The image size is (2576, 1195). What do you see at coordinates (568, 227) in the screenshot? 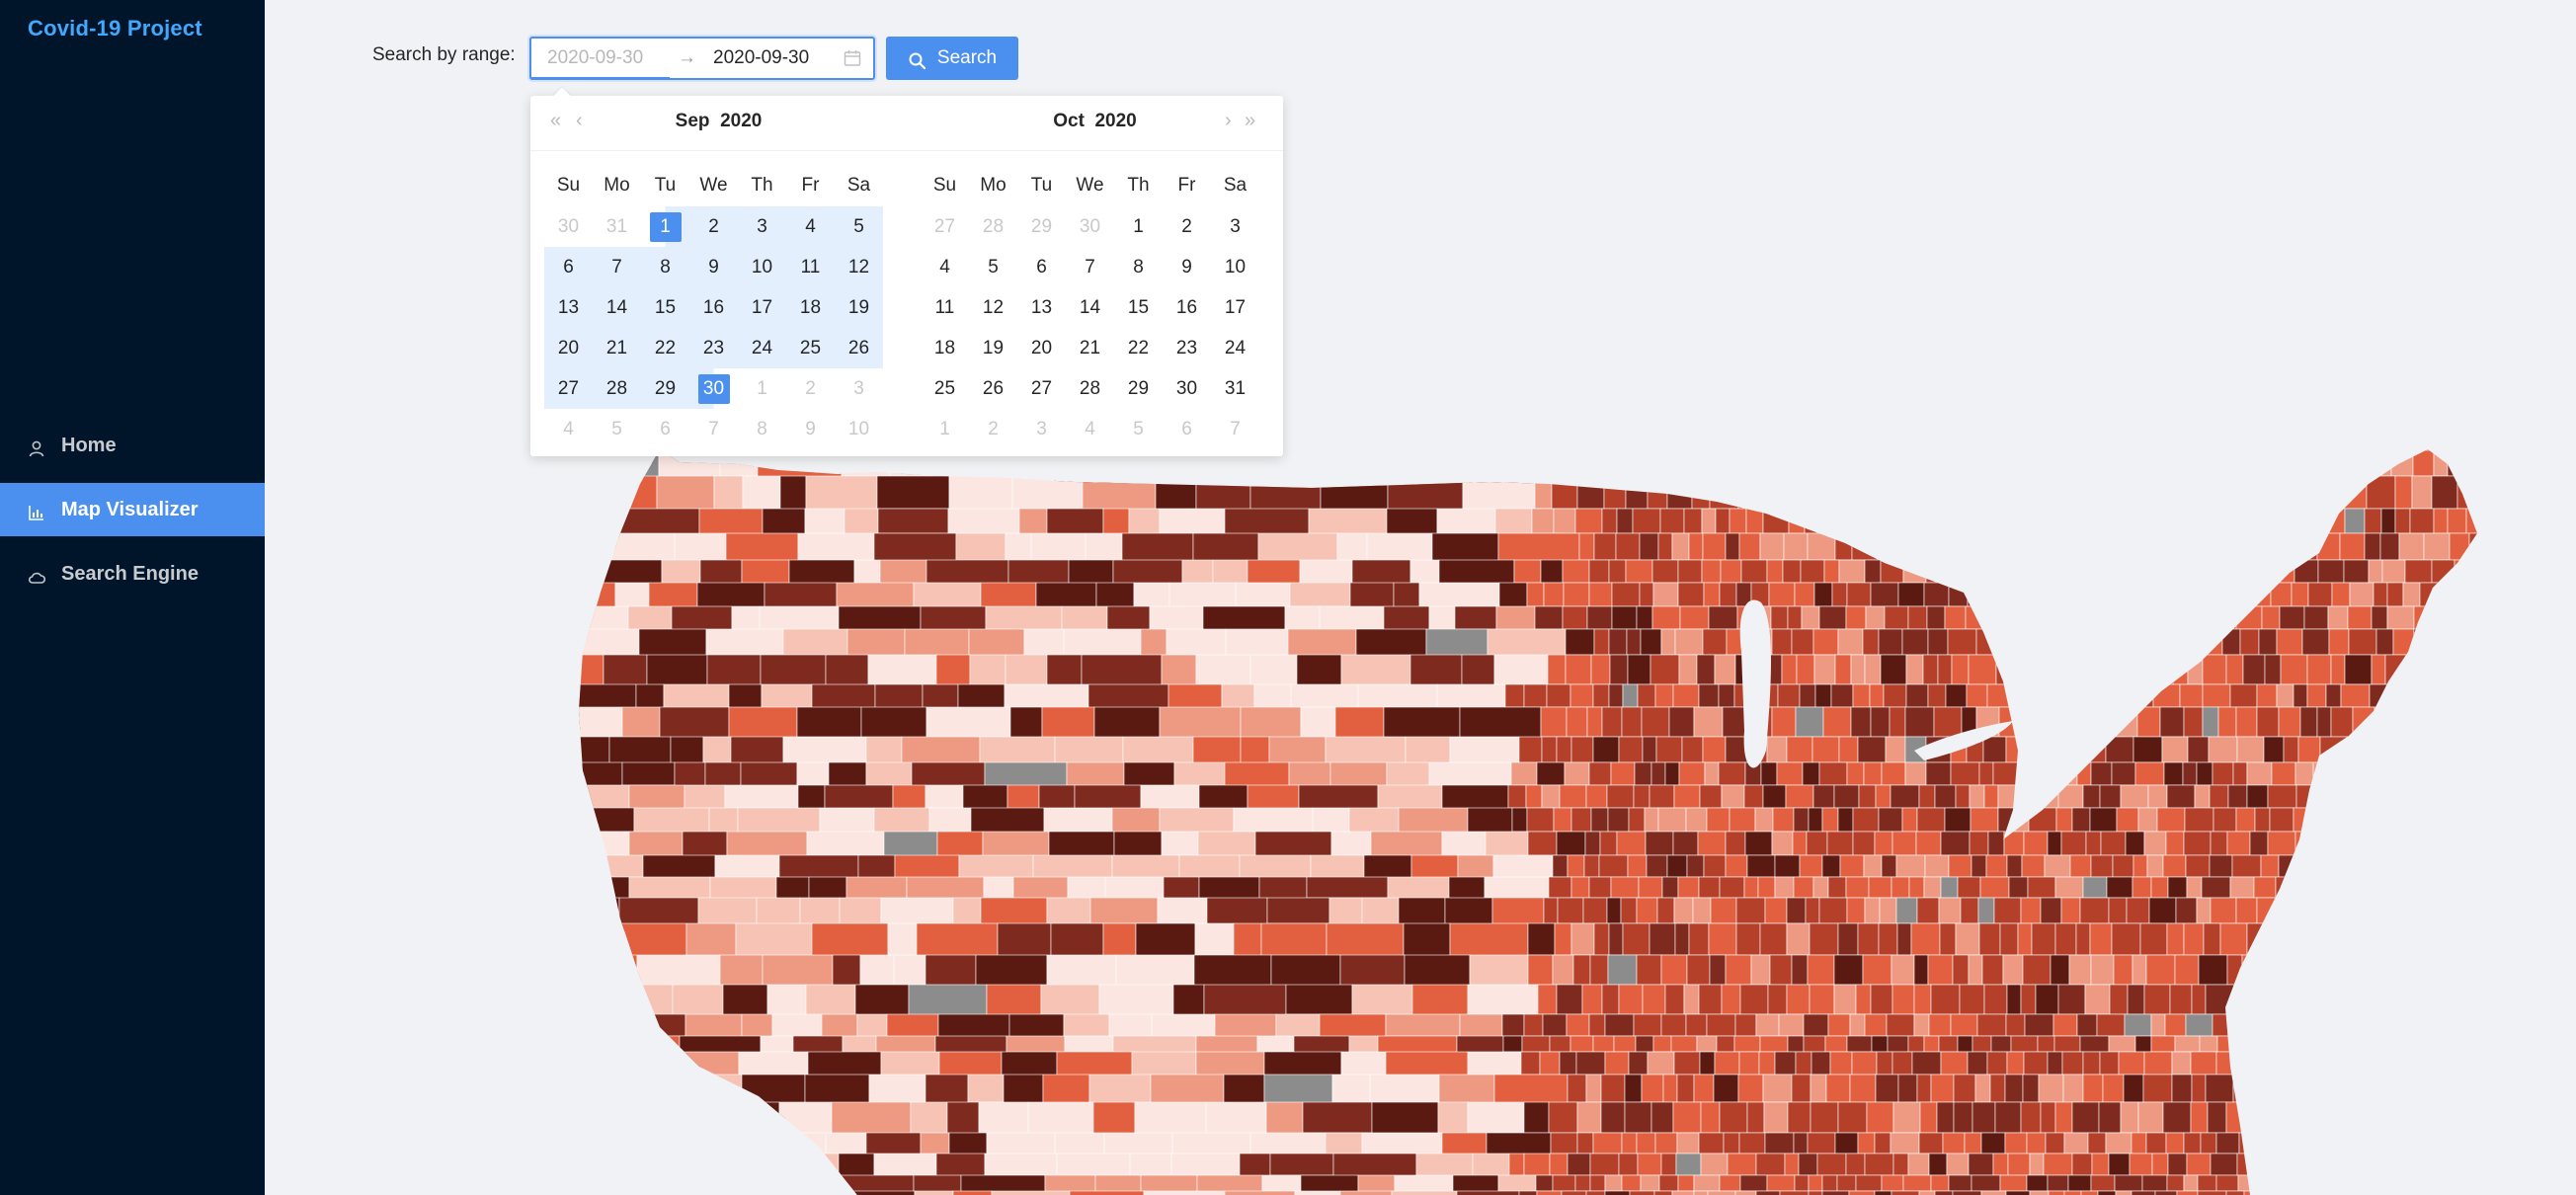
I see `calendar-day-cell: 30` at bounding box center [568, 227].